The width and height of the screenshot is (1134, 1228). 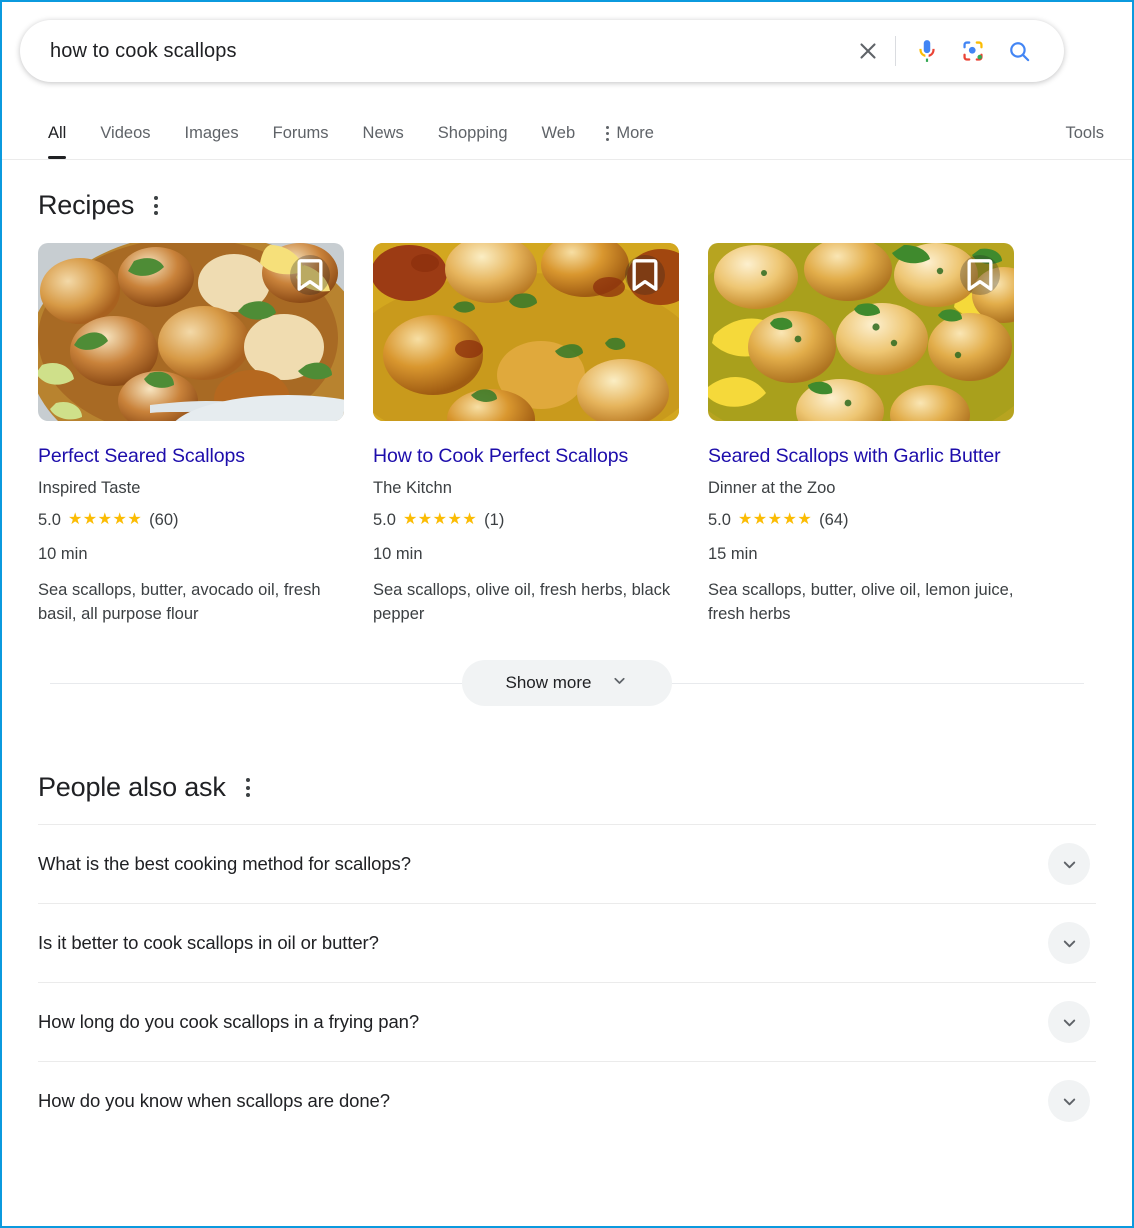 I want to click on recipe-time: 15 min, so click(x=733, y=554).